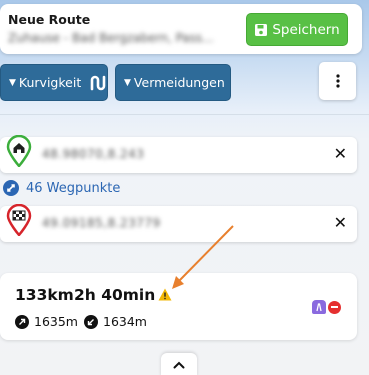  I want to click on warning-triangle-icon, so click(165, 294).